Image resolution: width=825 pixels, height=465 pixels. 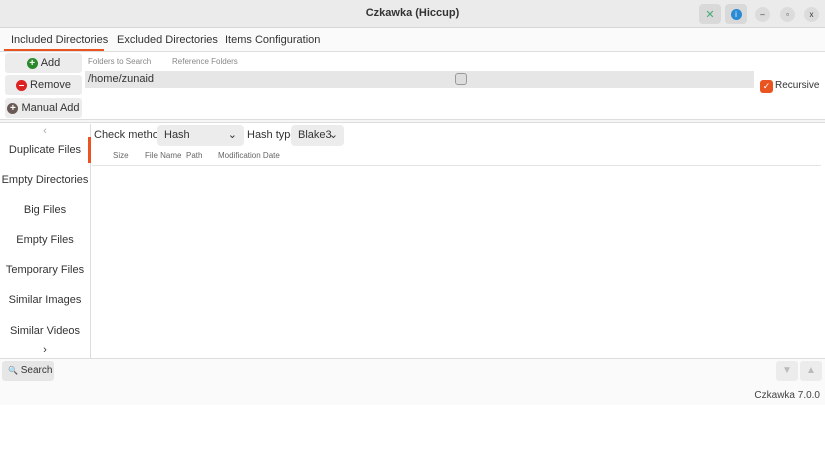 I want to click on sidebar-item-empty-directories: Empty Directories, so click(x=45, y=180).